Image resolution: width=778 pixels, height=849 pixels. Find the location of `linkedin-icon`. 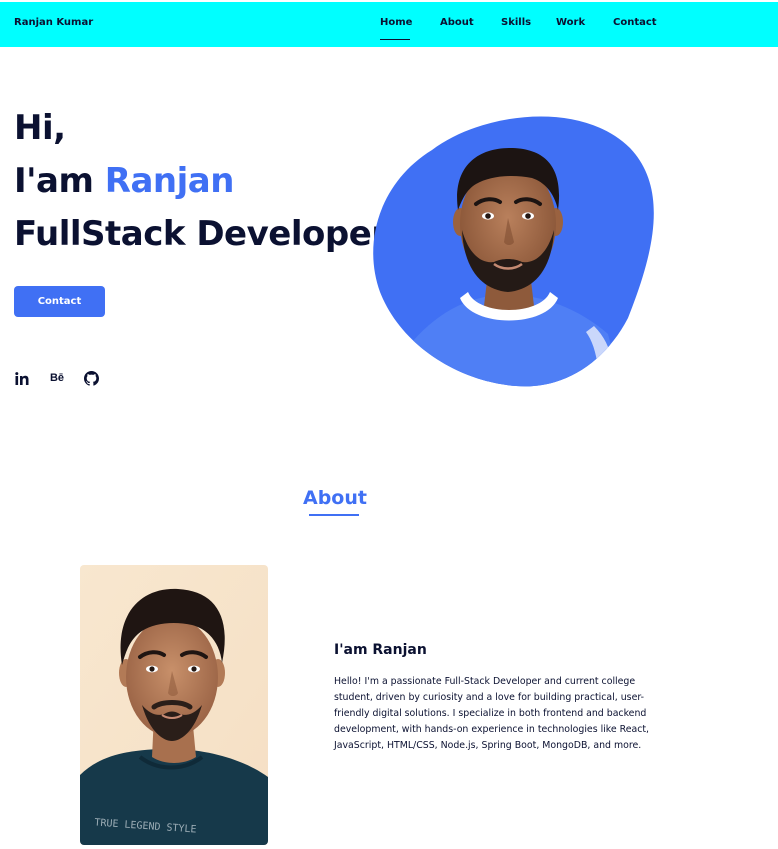

linkedin-icon is located at coordinates (22, 378).